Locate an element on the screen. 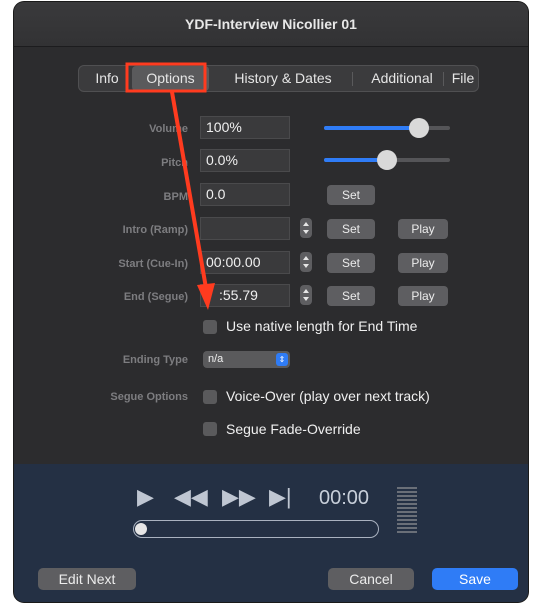 Image resolution: width=542 pixels, height=607 pixels. ending-type-value: n/a is located at coordinates (216, 359).